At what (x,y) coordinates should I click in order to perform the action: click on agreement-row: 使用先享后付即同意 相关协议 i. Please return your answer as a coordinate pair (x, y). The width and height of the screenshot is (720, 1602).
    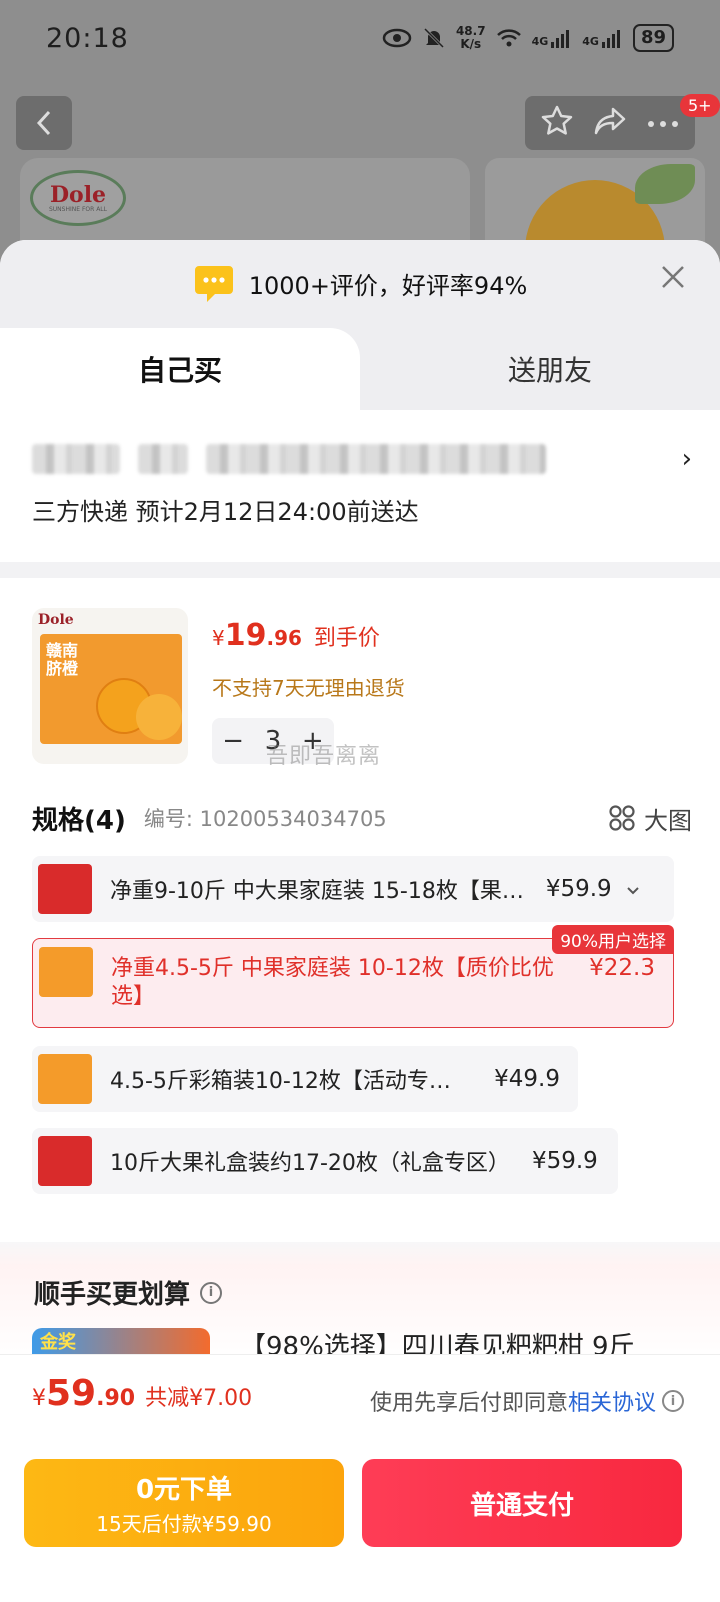
    Looking at the image, I should click on (527, 1401).